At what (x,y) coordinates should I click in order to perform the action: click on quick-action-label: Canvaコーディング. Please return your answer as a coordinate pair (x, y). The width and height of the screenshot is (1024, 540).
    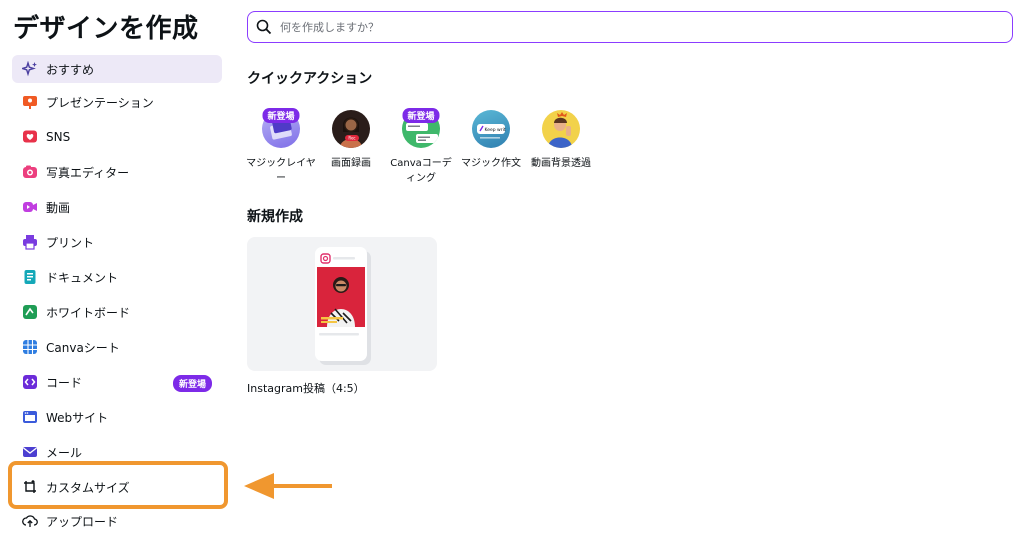
    Looking at the image, I should click on (421, 171).